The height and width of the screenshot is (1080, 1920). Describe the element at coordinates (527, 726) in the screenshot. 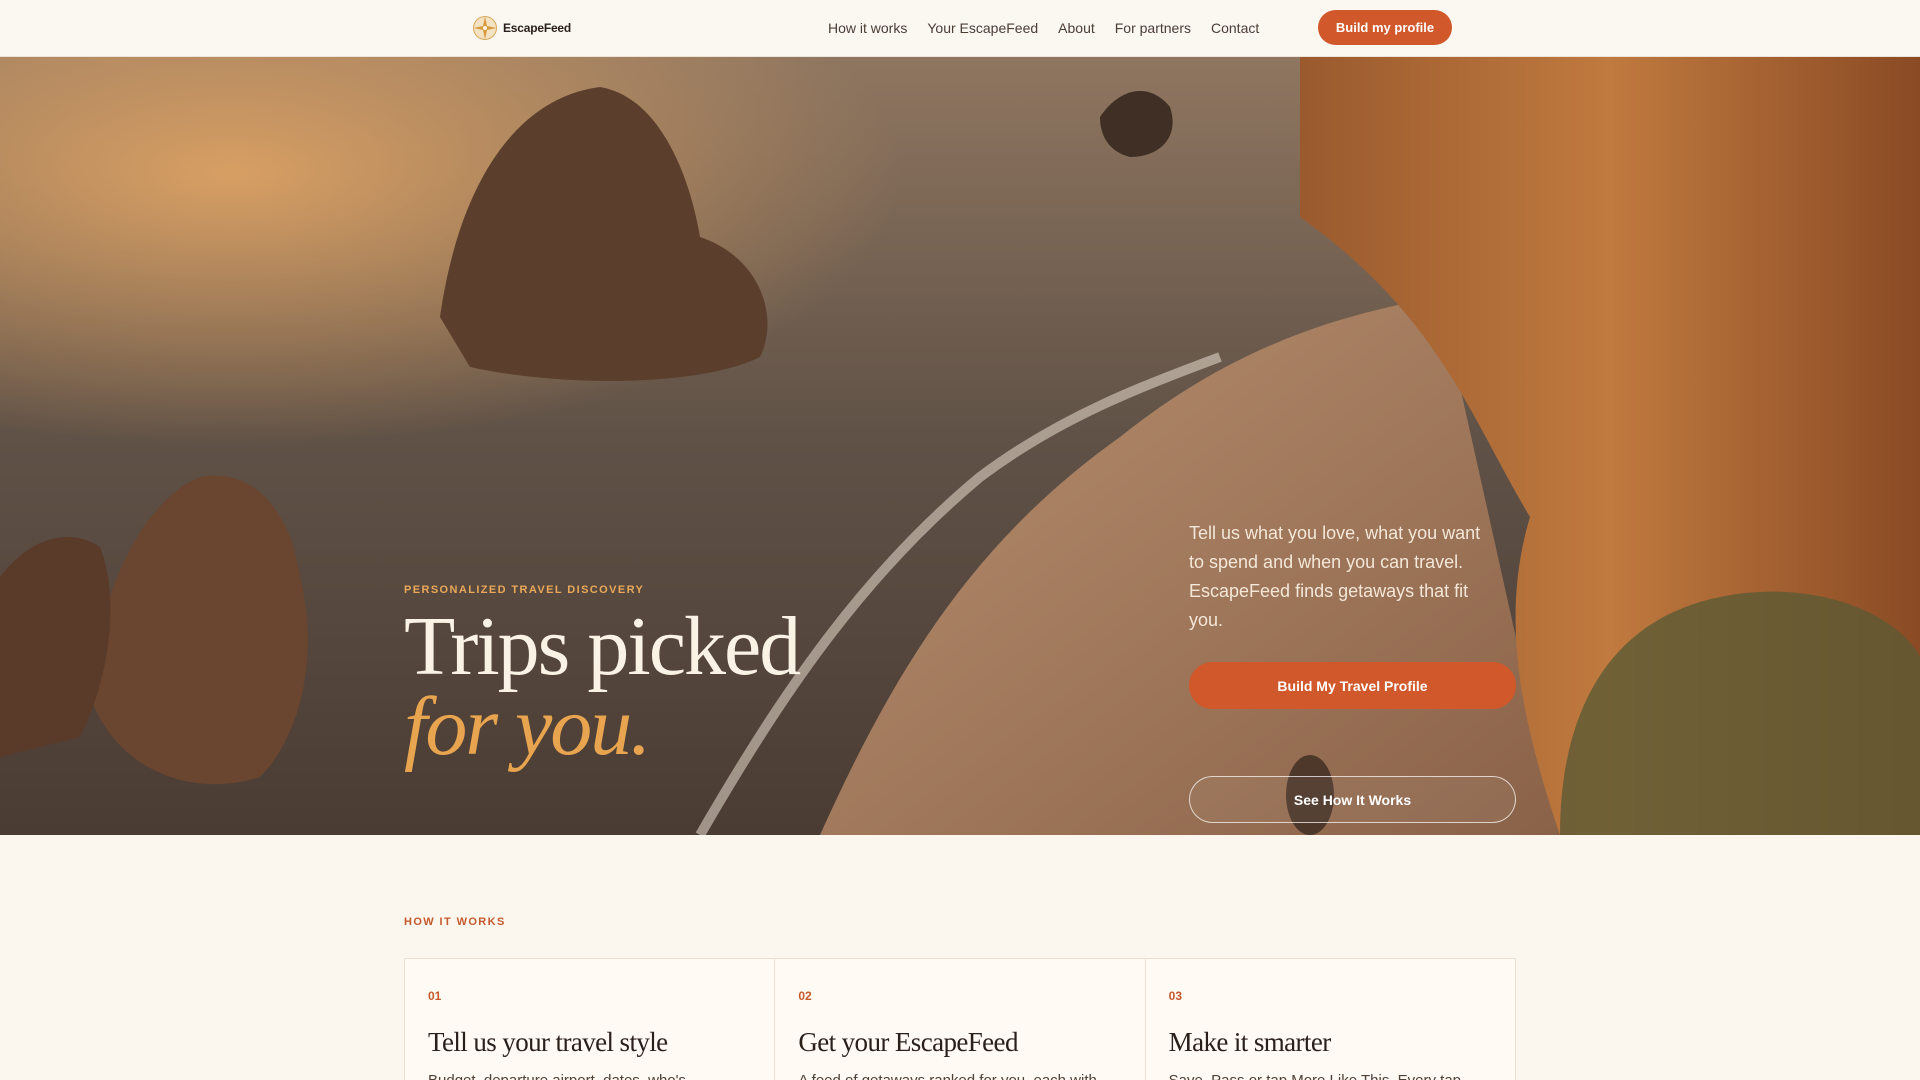

I see `hero-title-accent: for you.` at that location.